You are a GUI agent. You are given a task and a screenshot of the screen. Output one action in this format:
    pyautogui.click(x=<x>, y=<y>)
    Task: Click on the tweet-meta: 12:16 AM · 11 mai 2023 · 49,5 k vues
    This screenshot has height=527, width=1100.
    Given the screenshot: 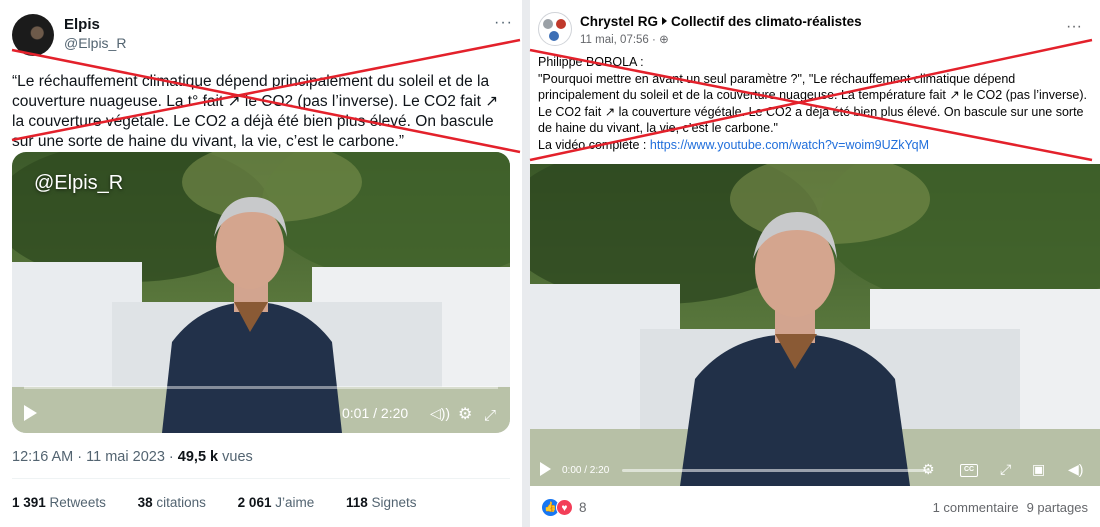 What is the action you would take?
    pyautogui.click(x=132, y=457)
    